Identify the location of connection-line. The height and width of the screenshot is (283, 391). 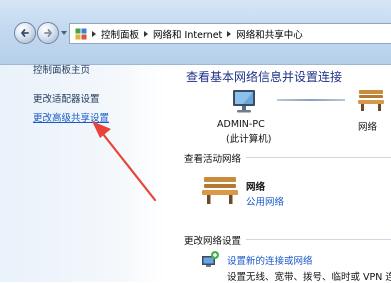
(311, 100).